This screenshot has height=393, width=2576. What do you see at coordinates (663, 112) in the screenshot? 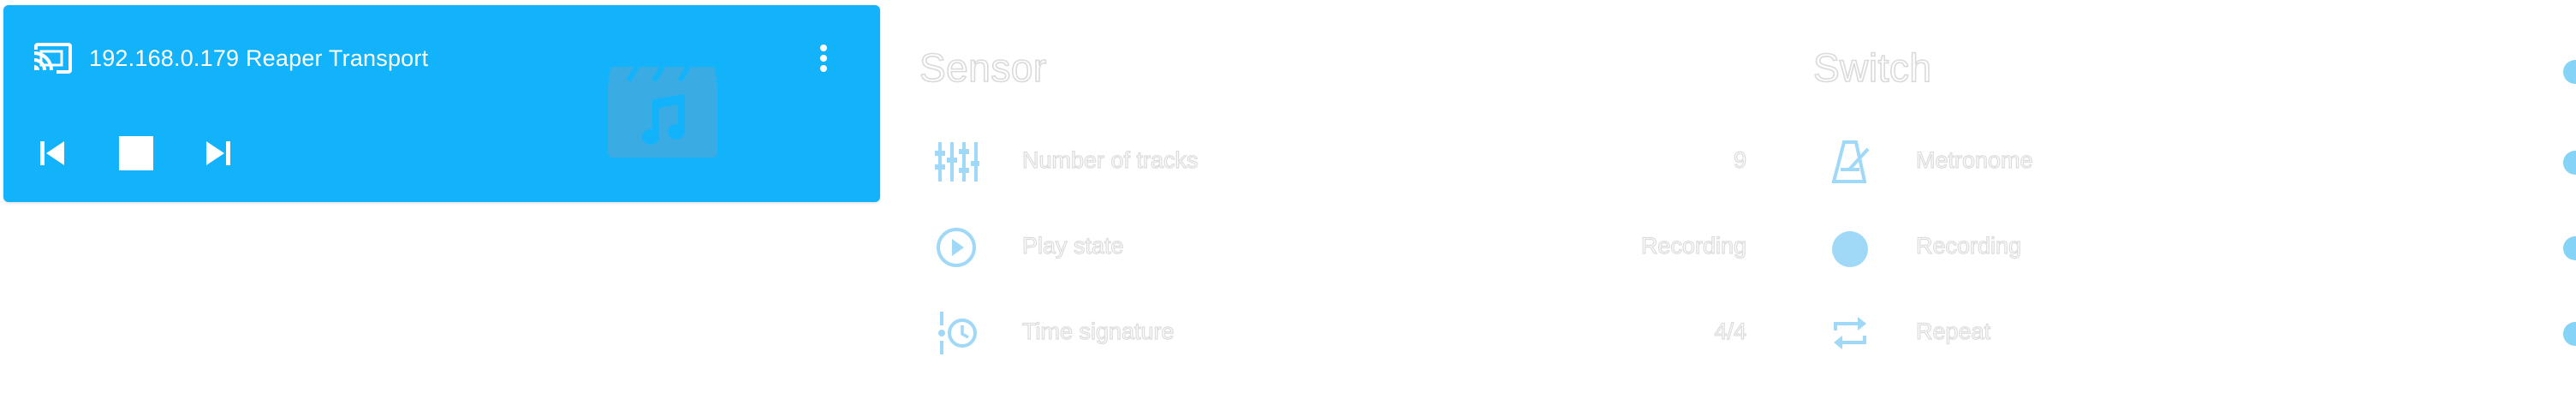
I see `movie-music-icon` at bounding box center [663, 112].